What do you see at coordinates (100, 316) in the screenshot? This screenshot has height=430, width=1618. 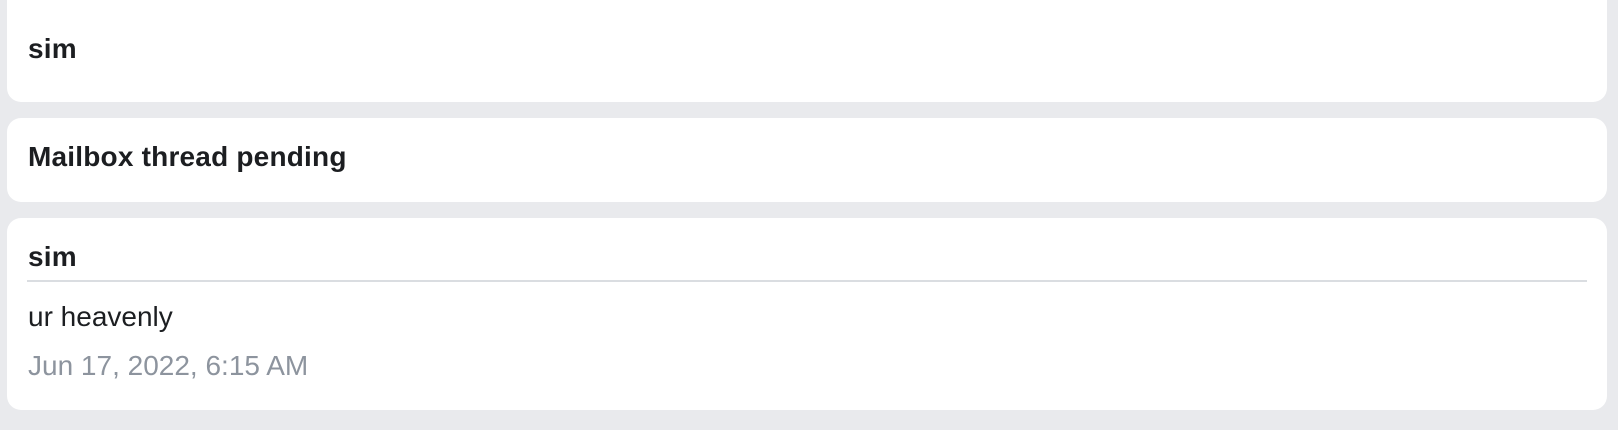 I see `message-body: ur heavenly` at bounding box center [100, 316].